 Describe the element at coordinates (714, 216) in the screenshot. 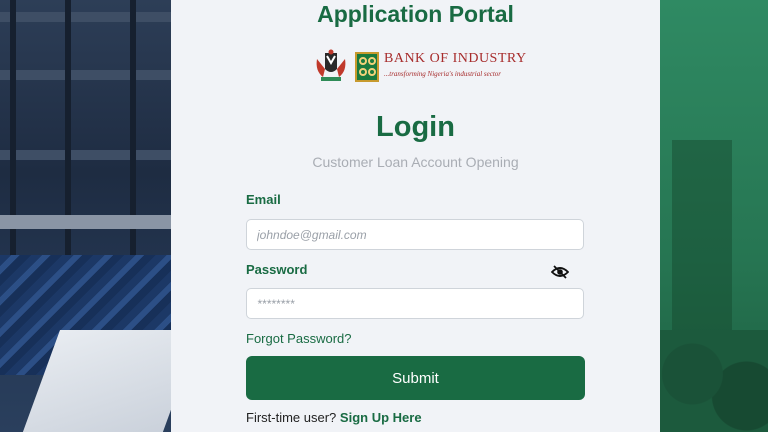

I see `right-background-image` at that location.